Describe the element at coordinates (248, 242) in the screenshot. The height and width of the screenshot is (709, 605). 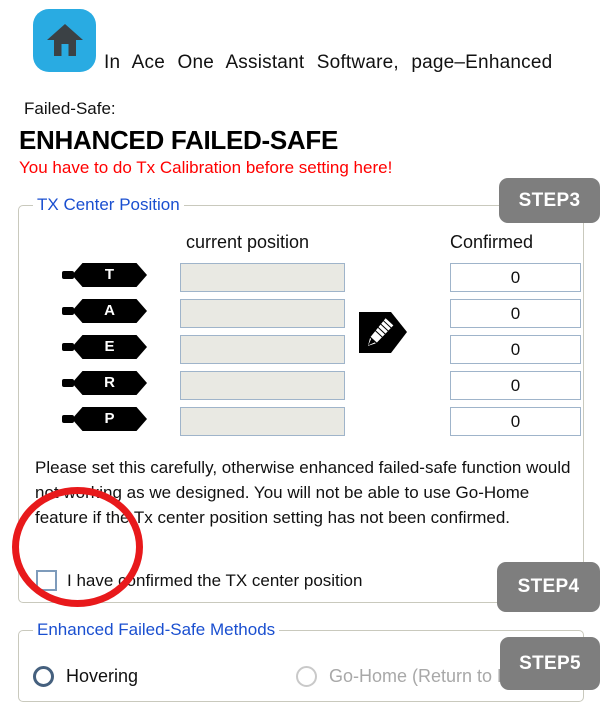
I see `column-header-current-position: current position` at that location.